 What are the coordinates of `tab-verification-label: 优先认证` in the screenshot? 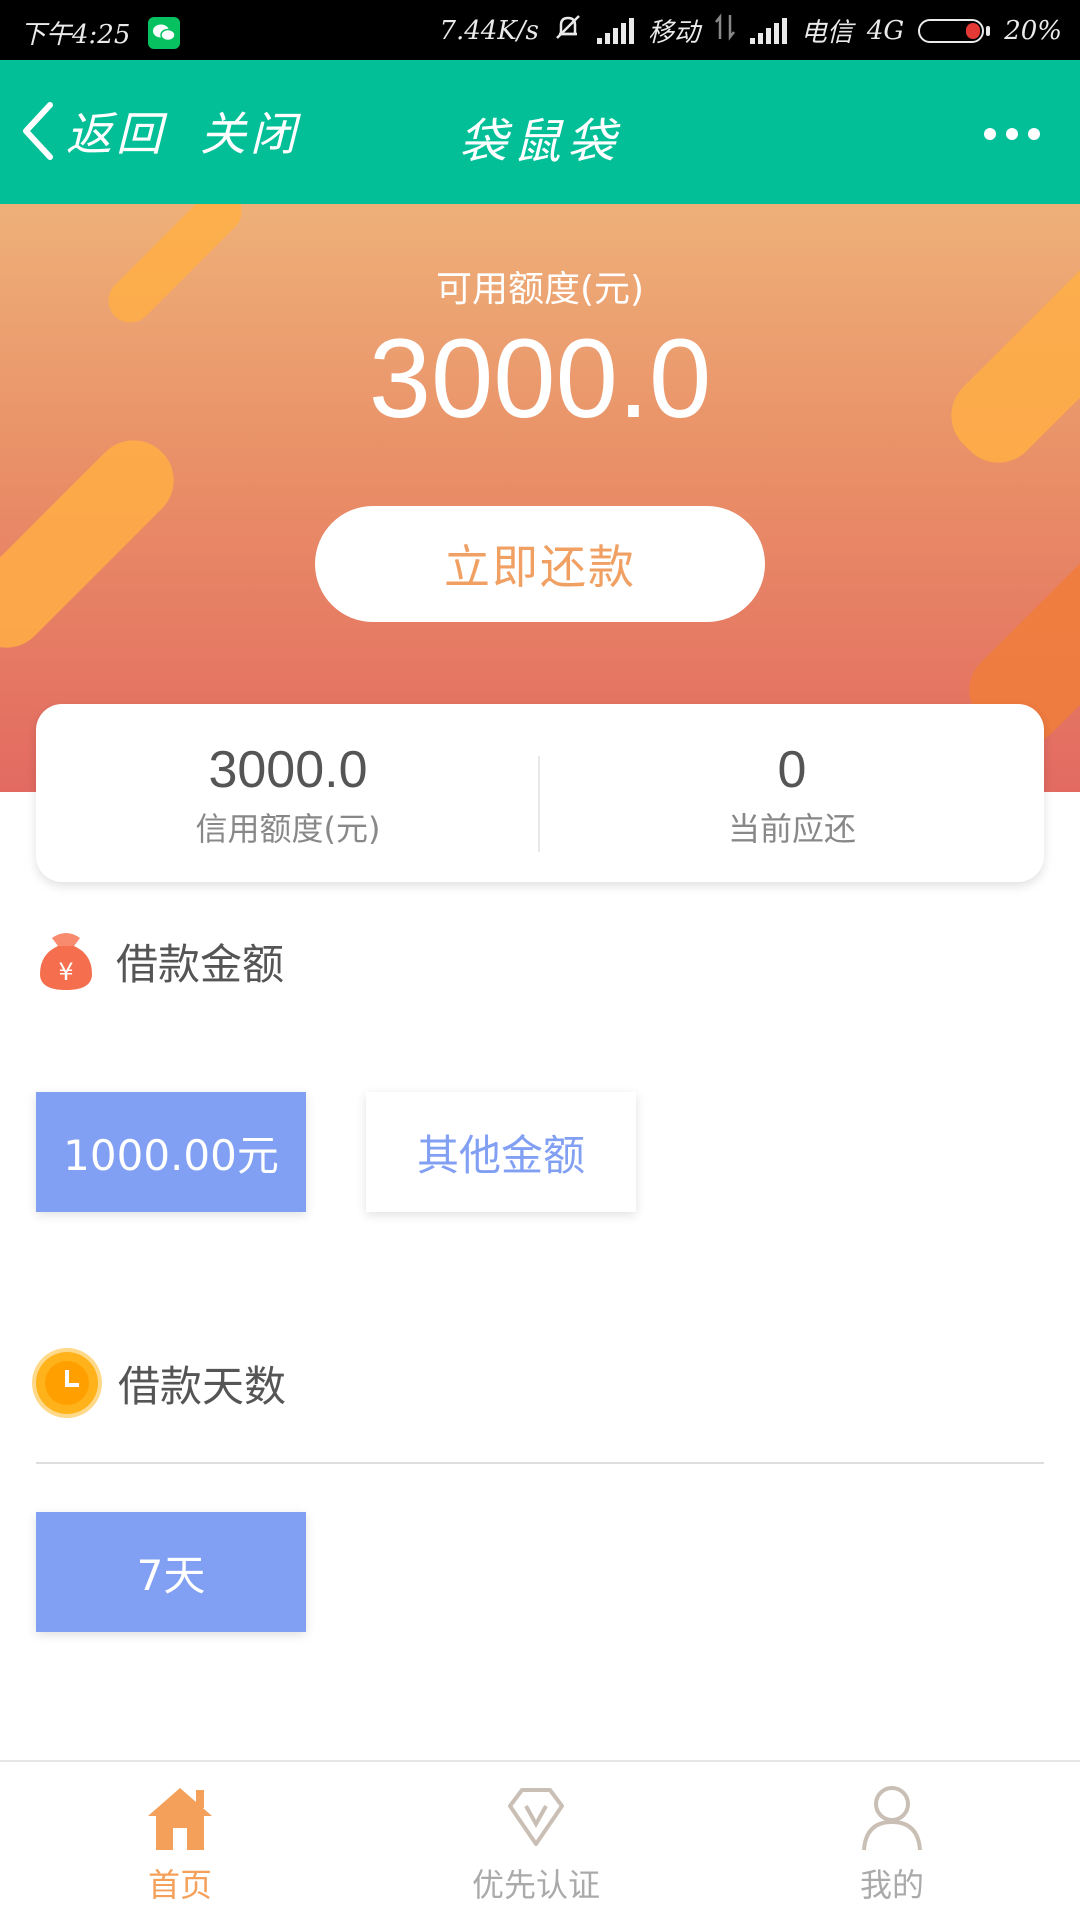 It's located at (535, 1885).